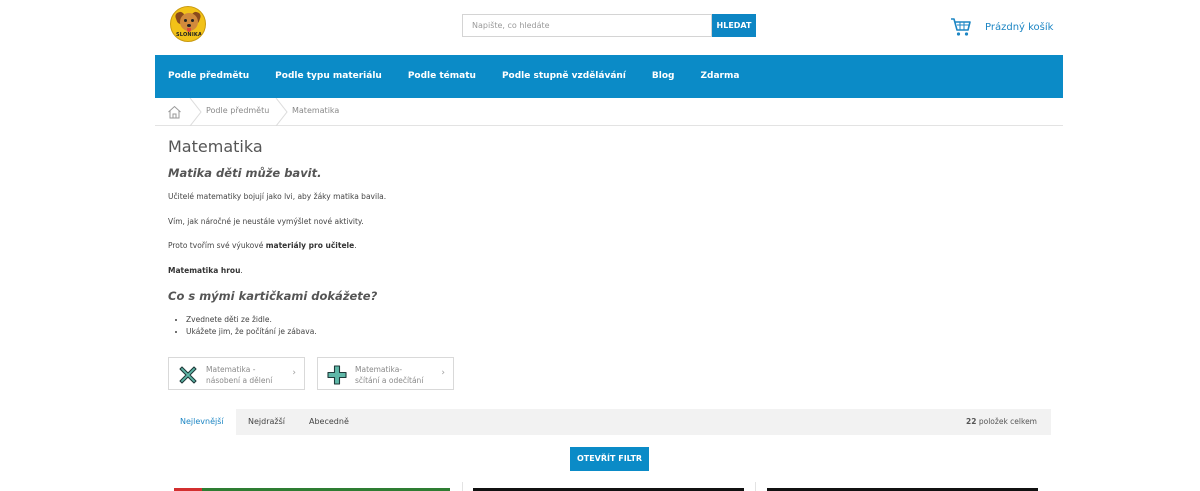  I want to click on breadcrumb: Podle předmětu Matematika, so click(609, 112).